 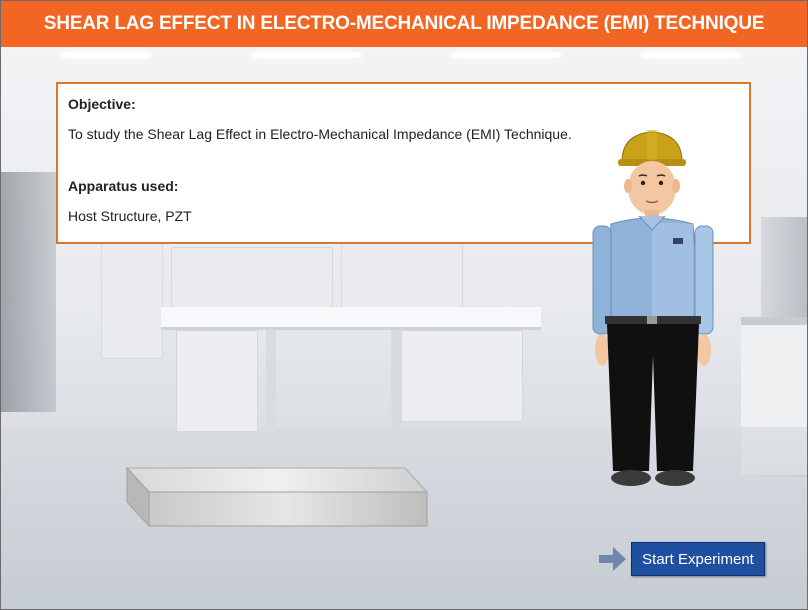 I want to click on objective-heading: Objective:, so click(x=102, y=104).